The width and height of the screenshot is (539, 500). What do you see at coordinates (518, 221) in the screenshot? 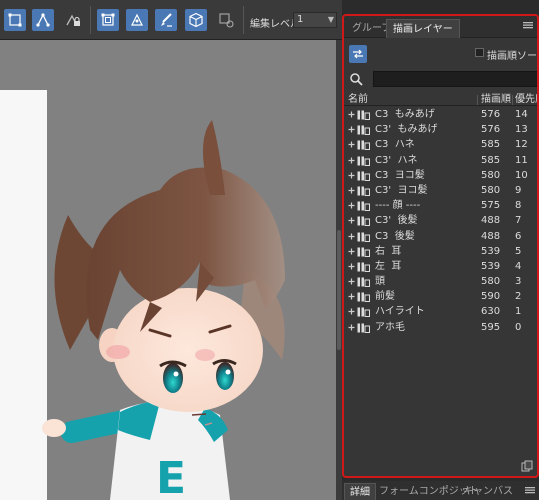
I see `layer-priority: 7` at bounding box center [518, 221].